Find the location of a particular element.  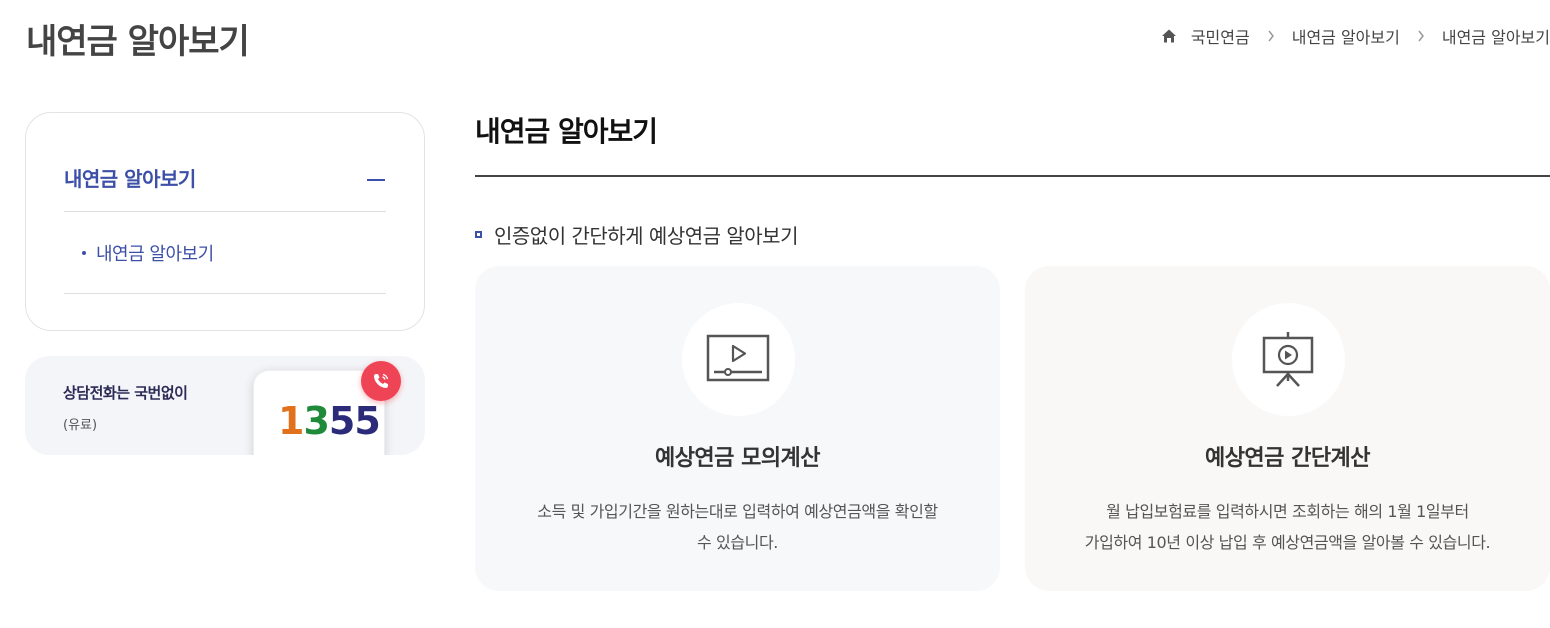

call-banner-title: 상담전화는 국번없이 is located at coordinates (125, 393).